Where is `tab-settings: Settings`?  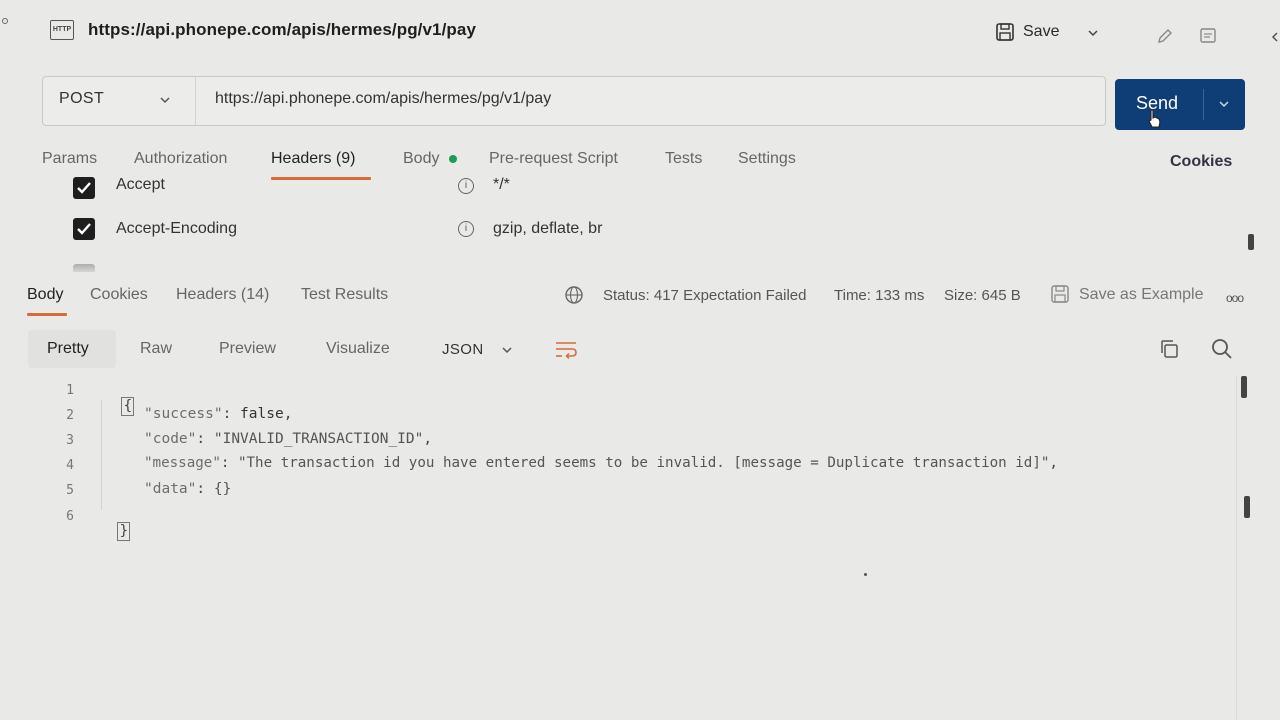 tab-settings: Settings is located at coordinates (767, 159).